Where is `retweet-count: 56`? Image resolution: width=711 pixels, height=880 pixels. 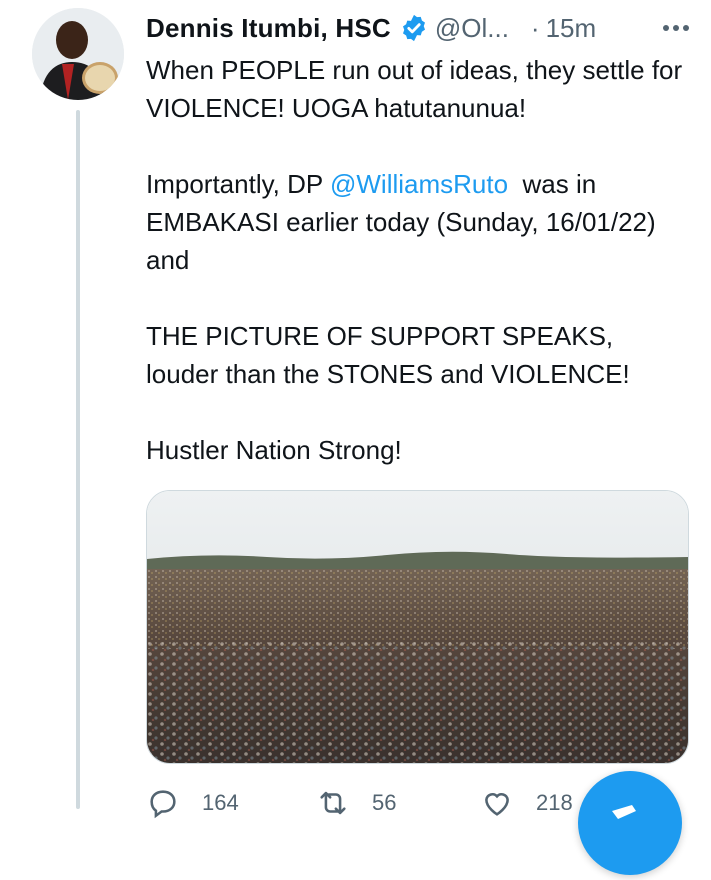
retweet-count: 56 is located at coordinates (384, 802).